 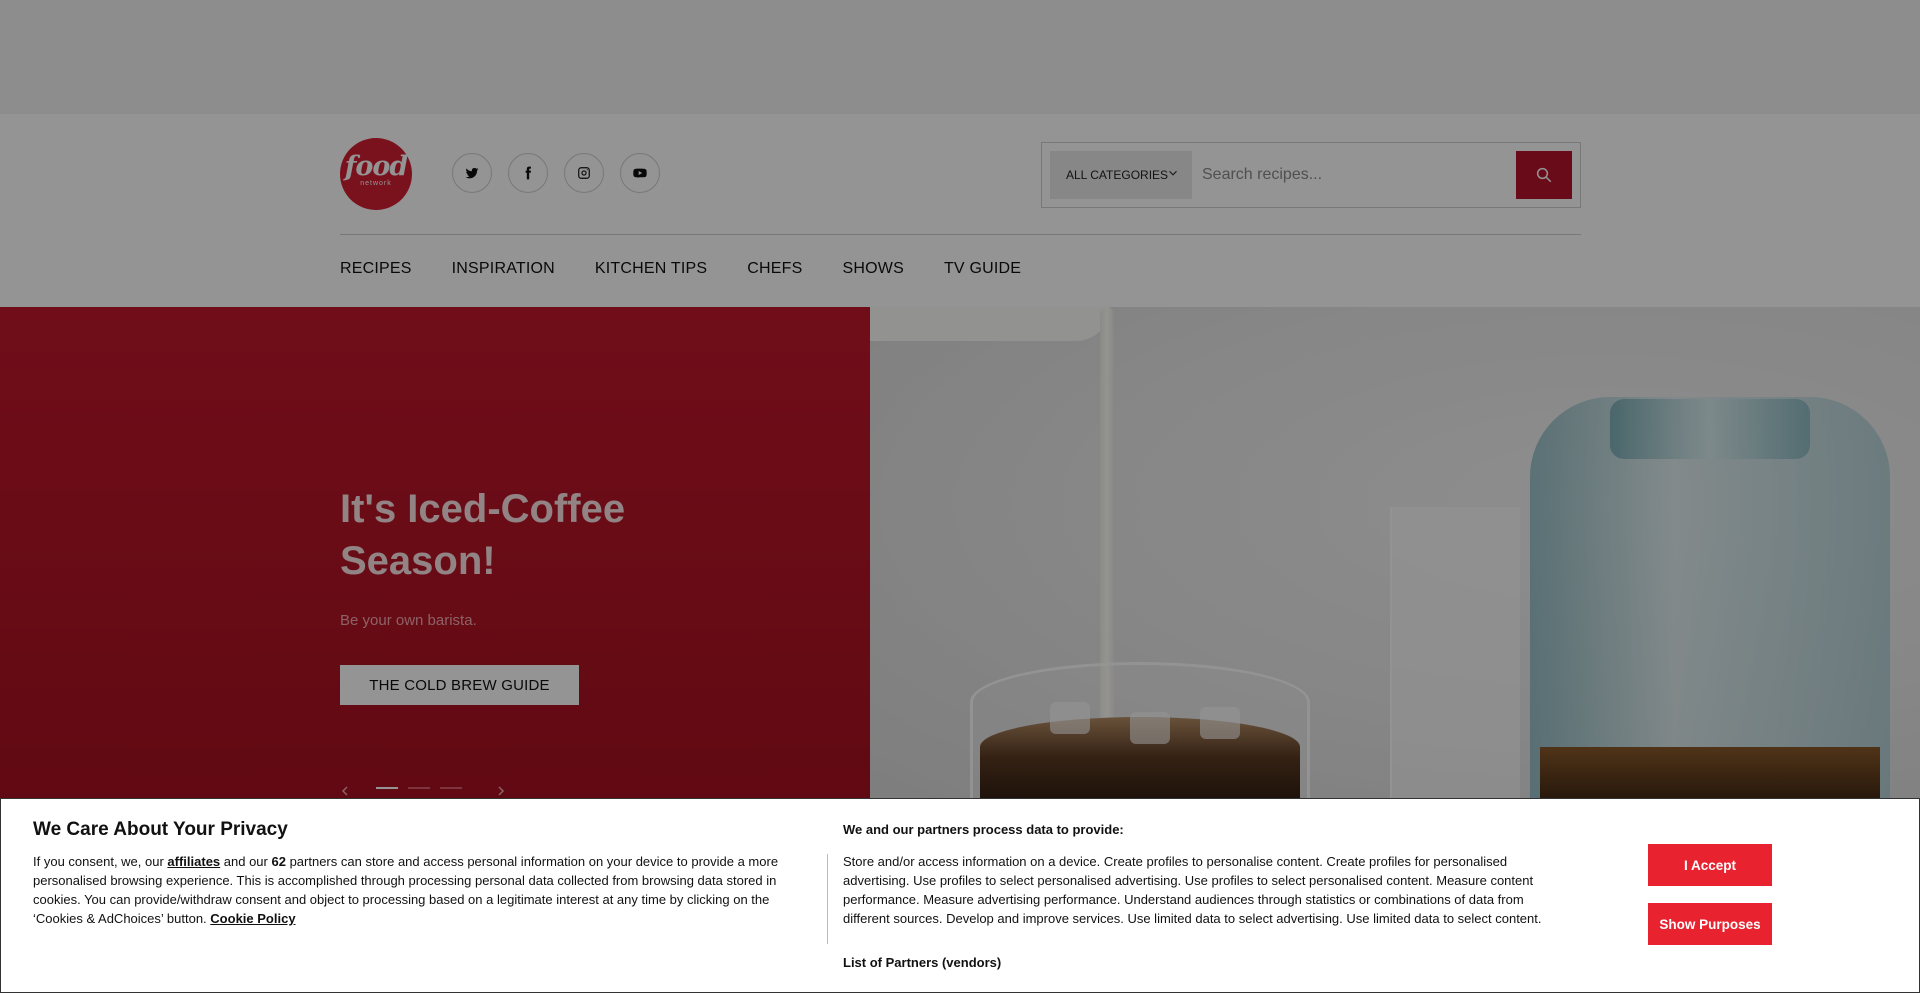 I want to click on consent-title: We Care About Your Privacy, so click(x=160, y=829).